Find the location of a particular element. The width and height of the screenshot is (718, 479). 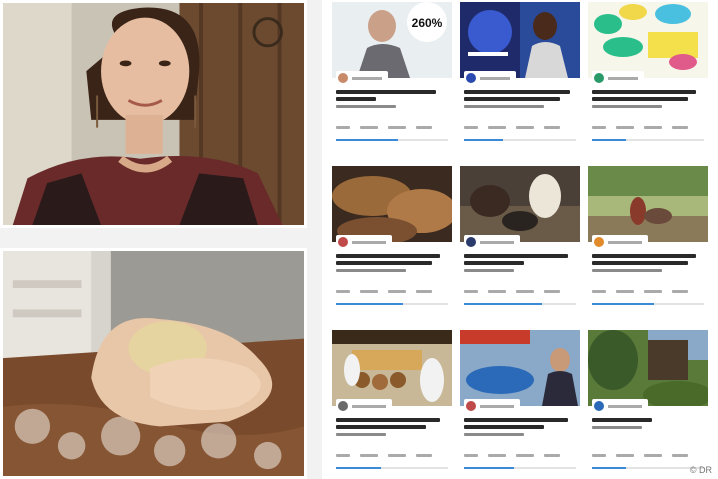

article-thumbnail: 260% is located at coordinates (392, 40).